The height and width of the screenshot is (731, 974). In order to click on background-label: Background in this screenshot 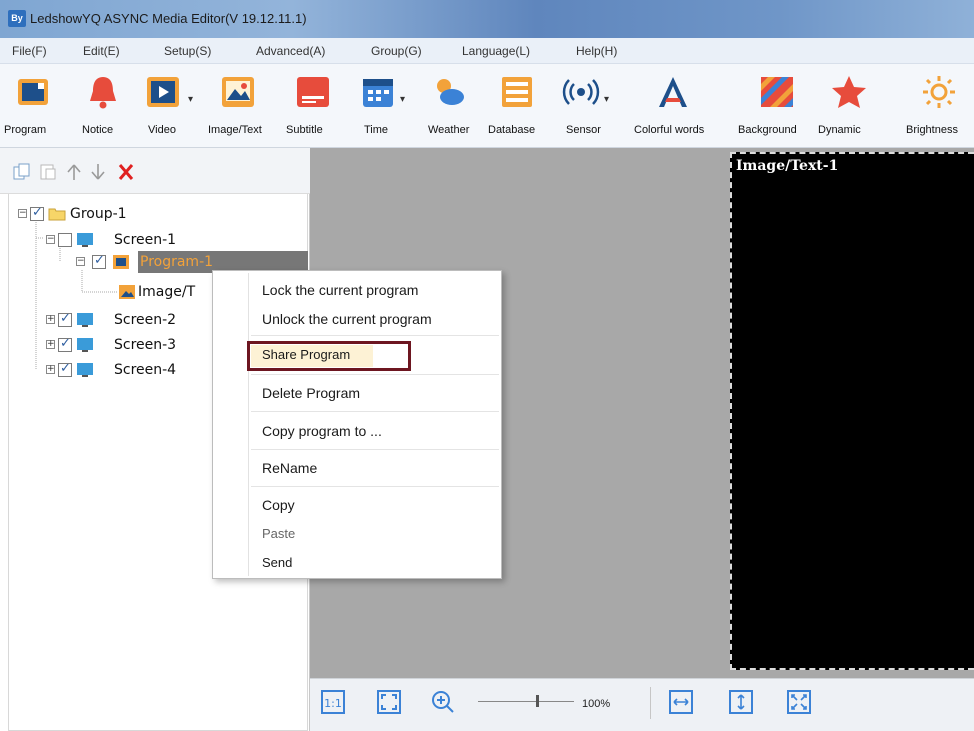, I will do `click(767, 130)`.